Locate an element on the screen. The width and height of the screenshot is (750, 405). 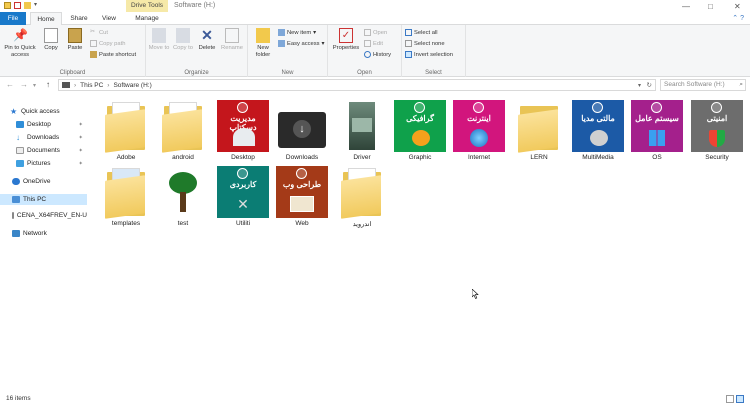
desktop-management-icon: مدیریت دسکتاپ is located at coordinates (243, 126).